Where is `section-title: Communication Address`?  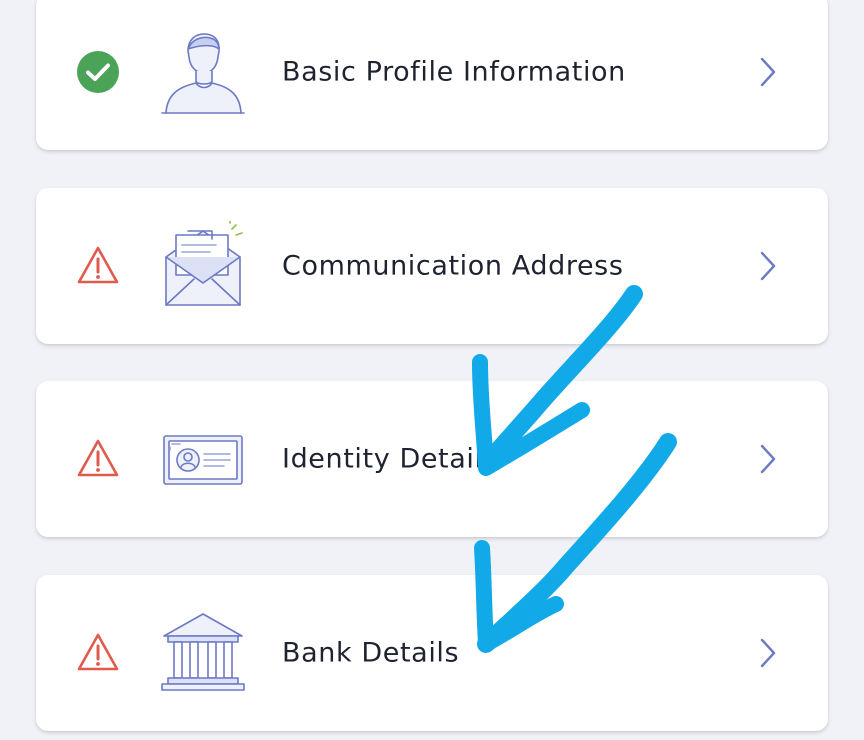 section-title: Communication Address is located at coordinates (453, 266).